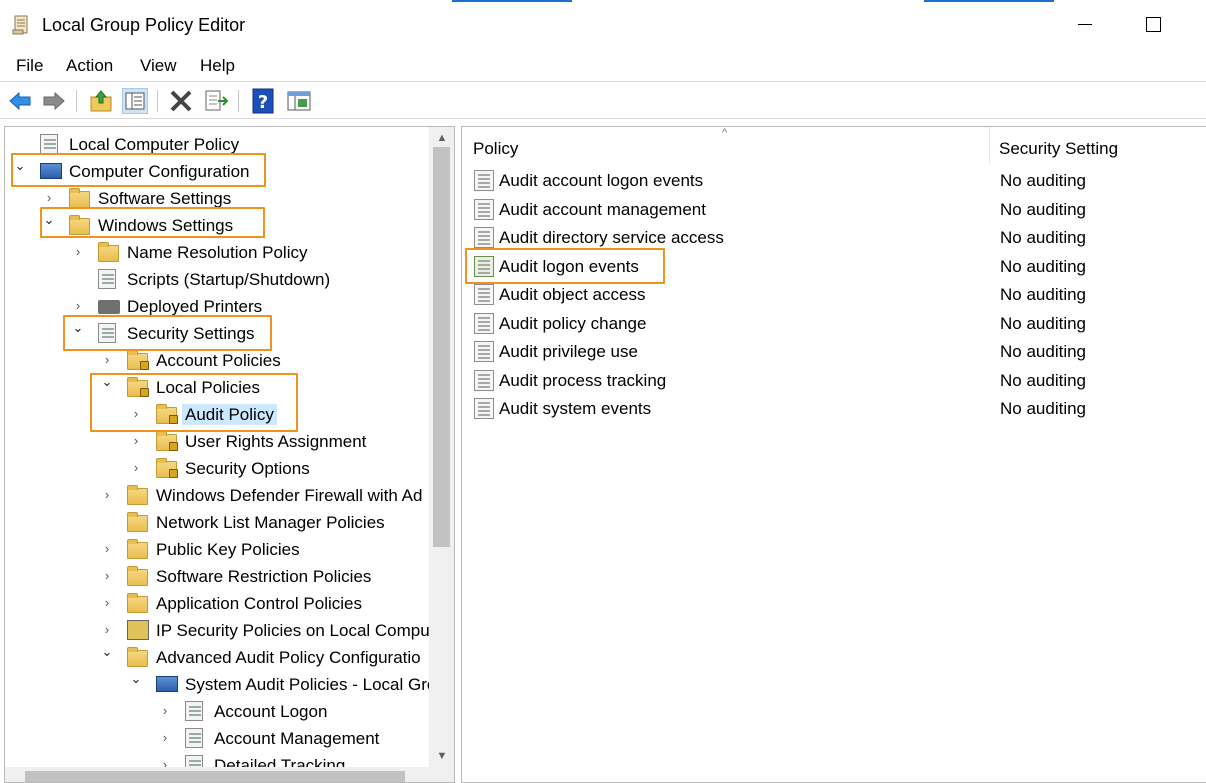  Describe the element at coordinates (217, 360) in the screenshot. I see `tree-item: › Account Policies` at that location.